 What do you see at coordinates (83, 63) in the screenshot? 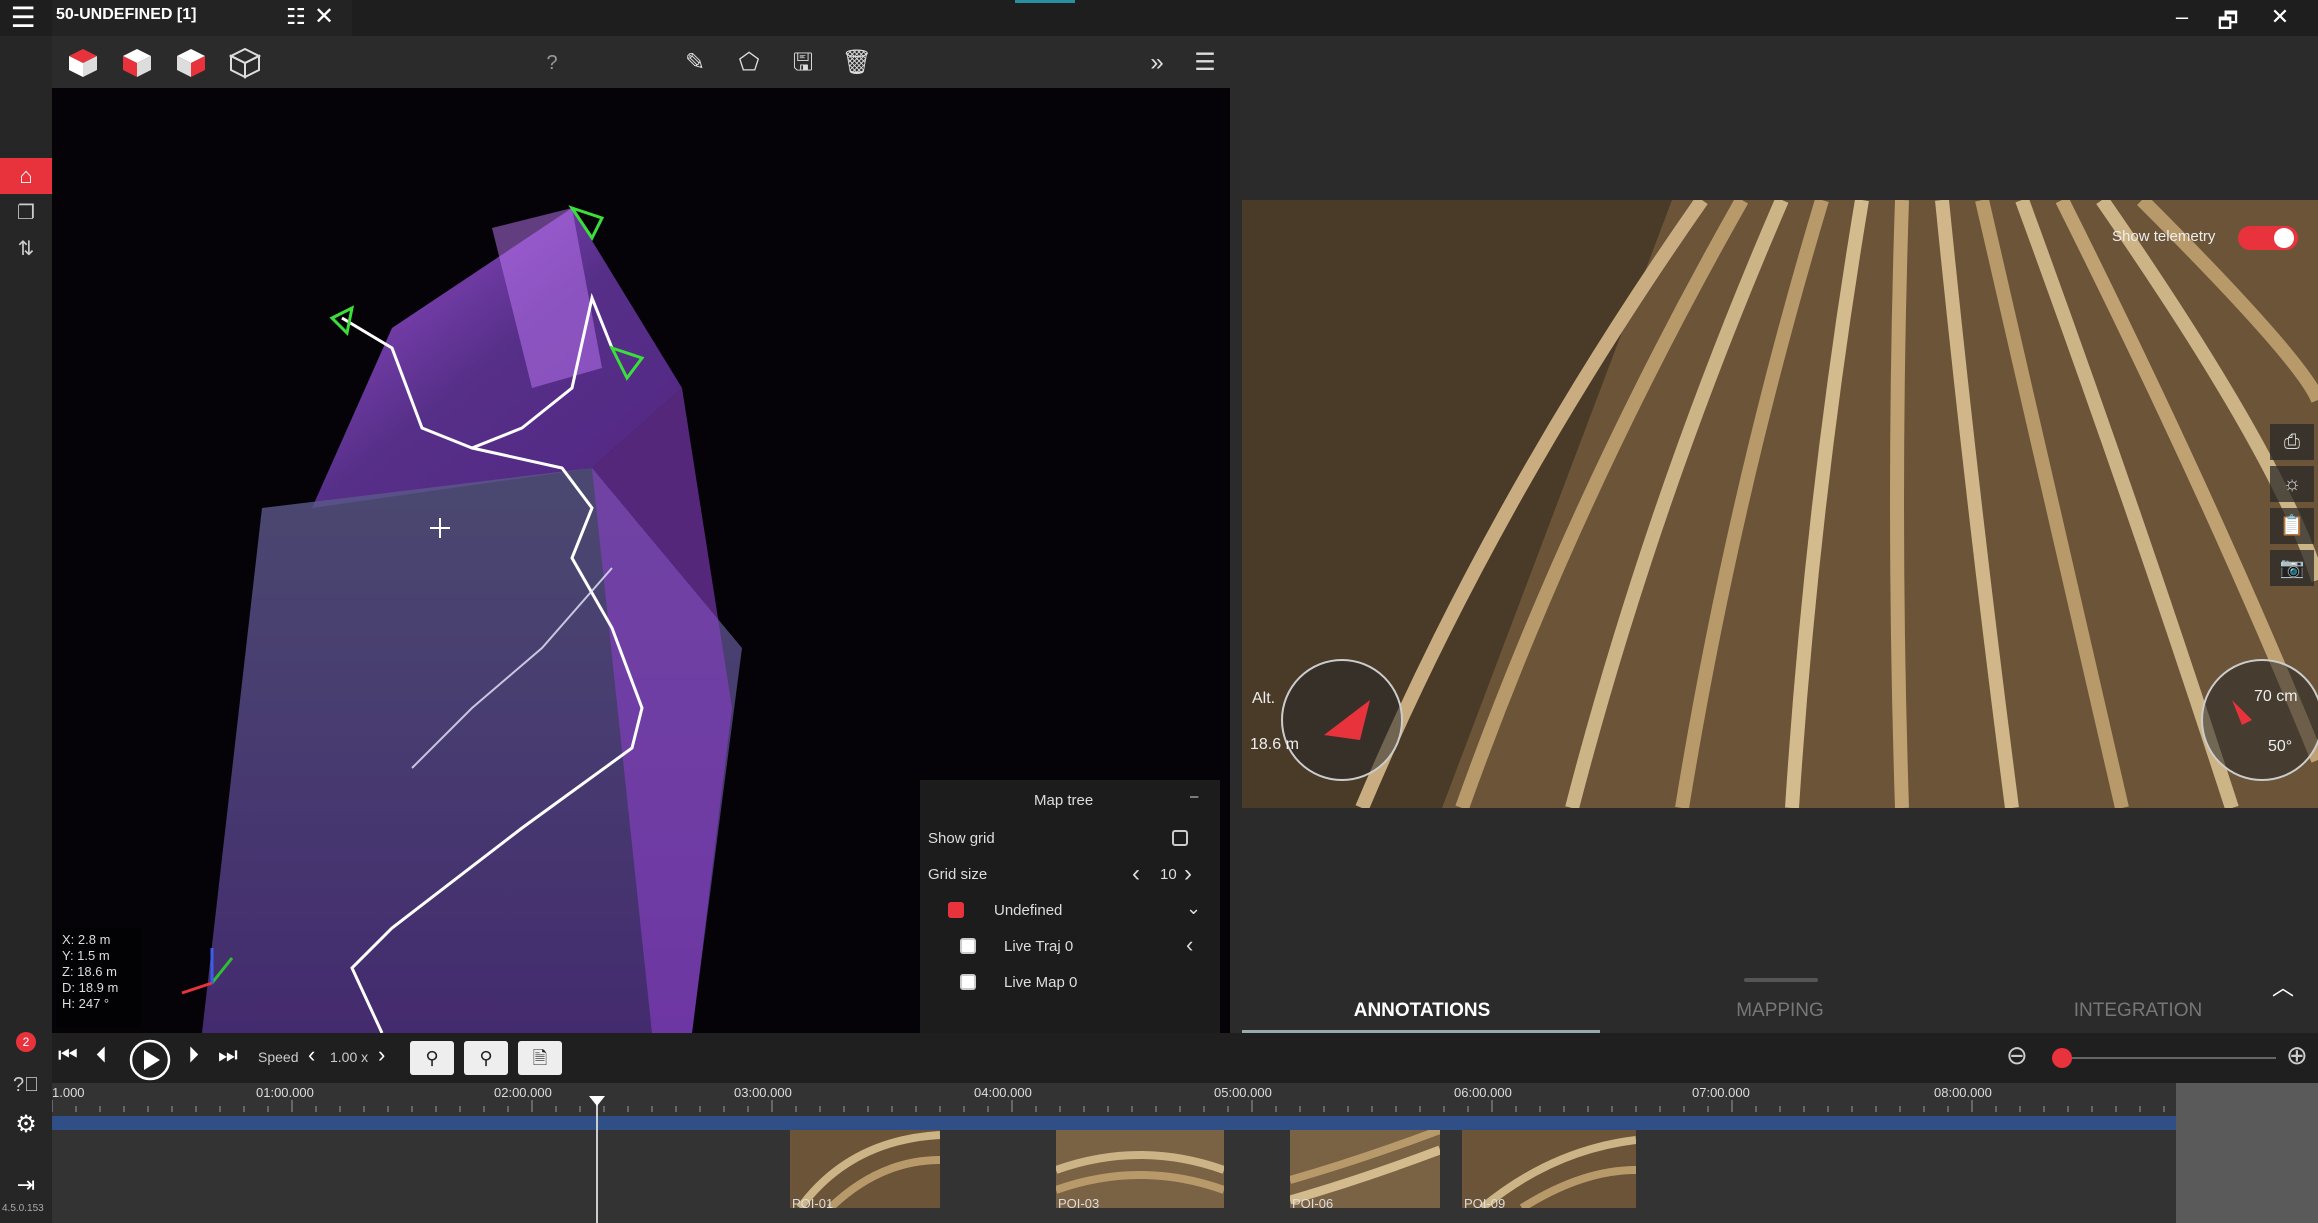
I see `view-cube-top-icon` at bounding box center [83, 63].